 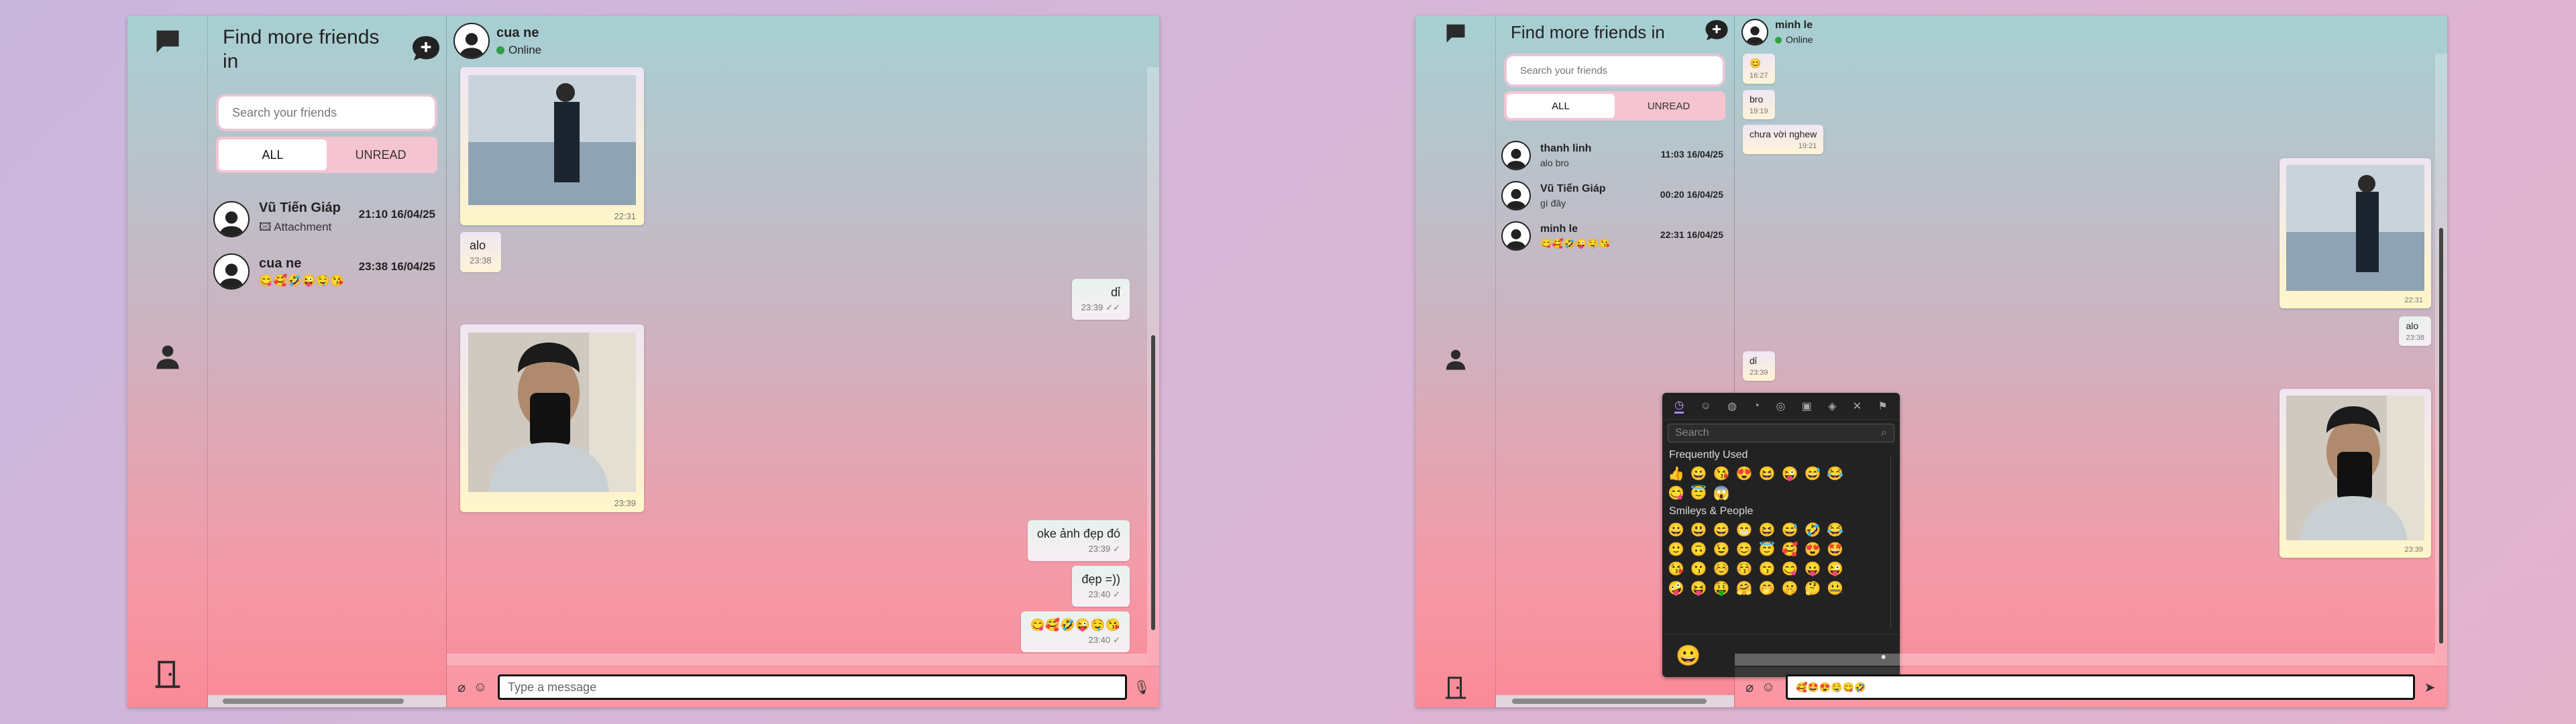 I want to click on food-icon: ◔, so click(x=1756, y=406).